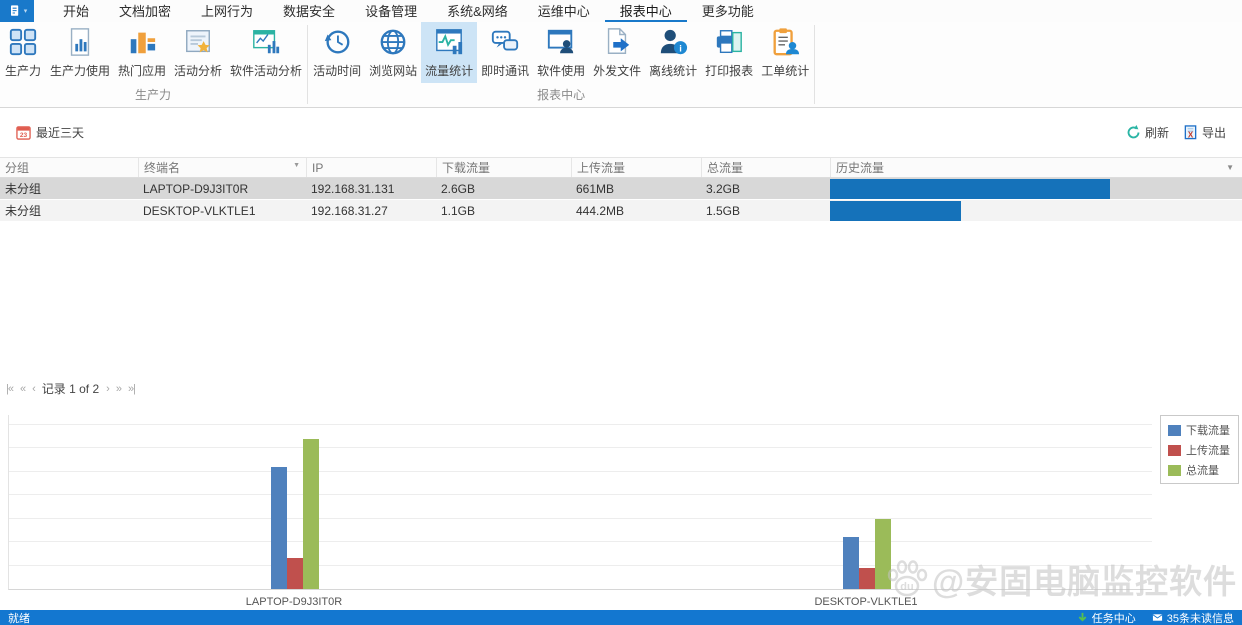  Describe the element at coordinates (50, 132) in the screenshot. I see `date-range-filter: 23 最近三天` at that location.